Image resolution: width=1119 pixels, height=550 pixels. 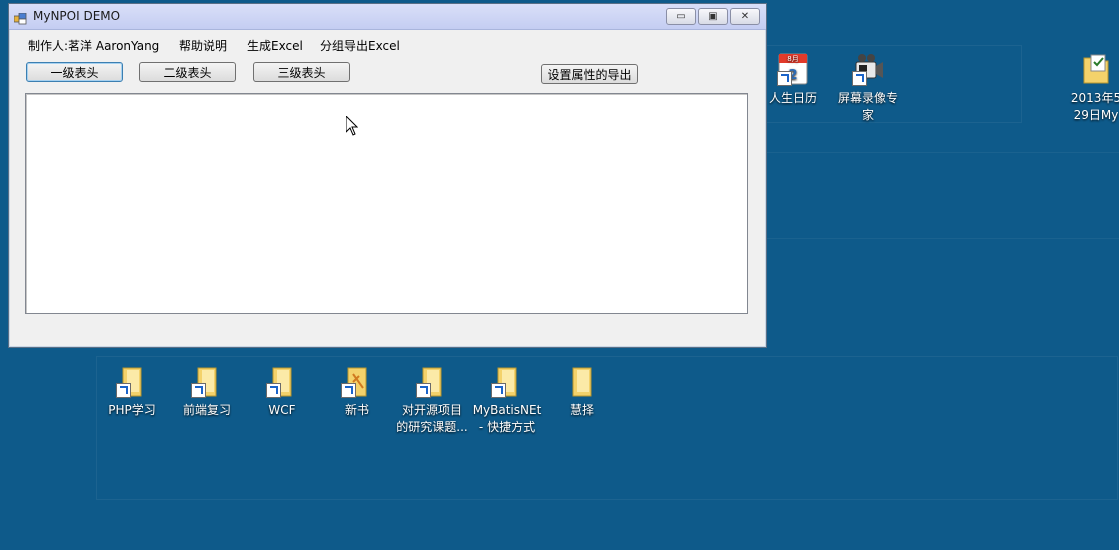 I want to click on level2-header-button: 二级表头, so click(x=187, y=72).